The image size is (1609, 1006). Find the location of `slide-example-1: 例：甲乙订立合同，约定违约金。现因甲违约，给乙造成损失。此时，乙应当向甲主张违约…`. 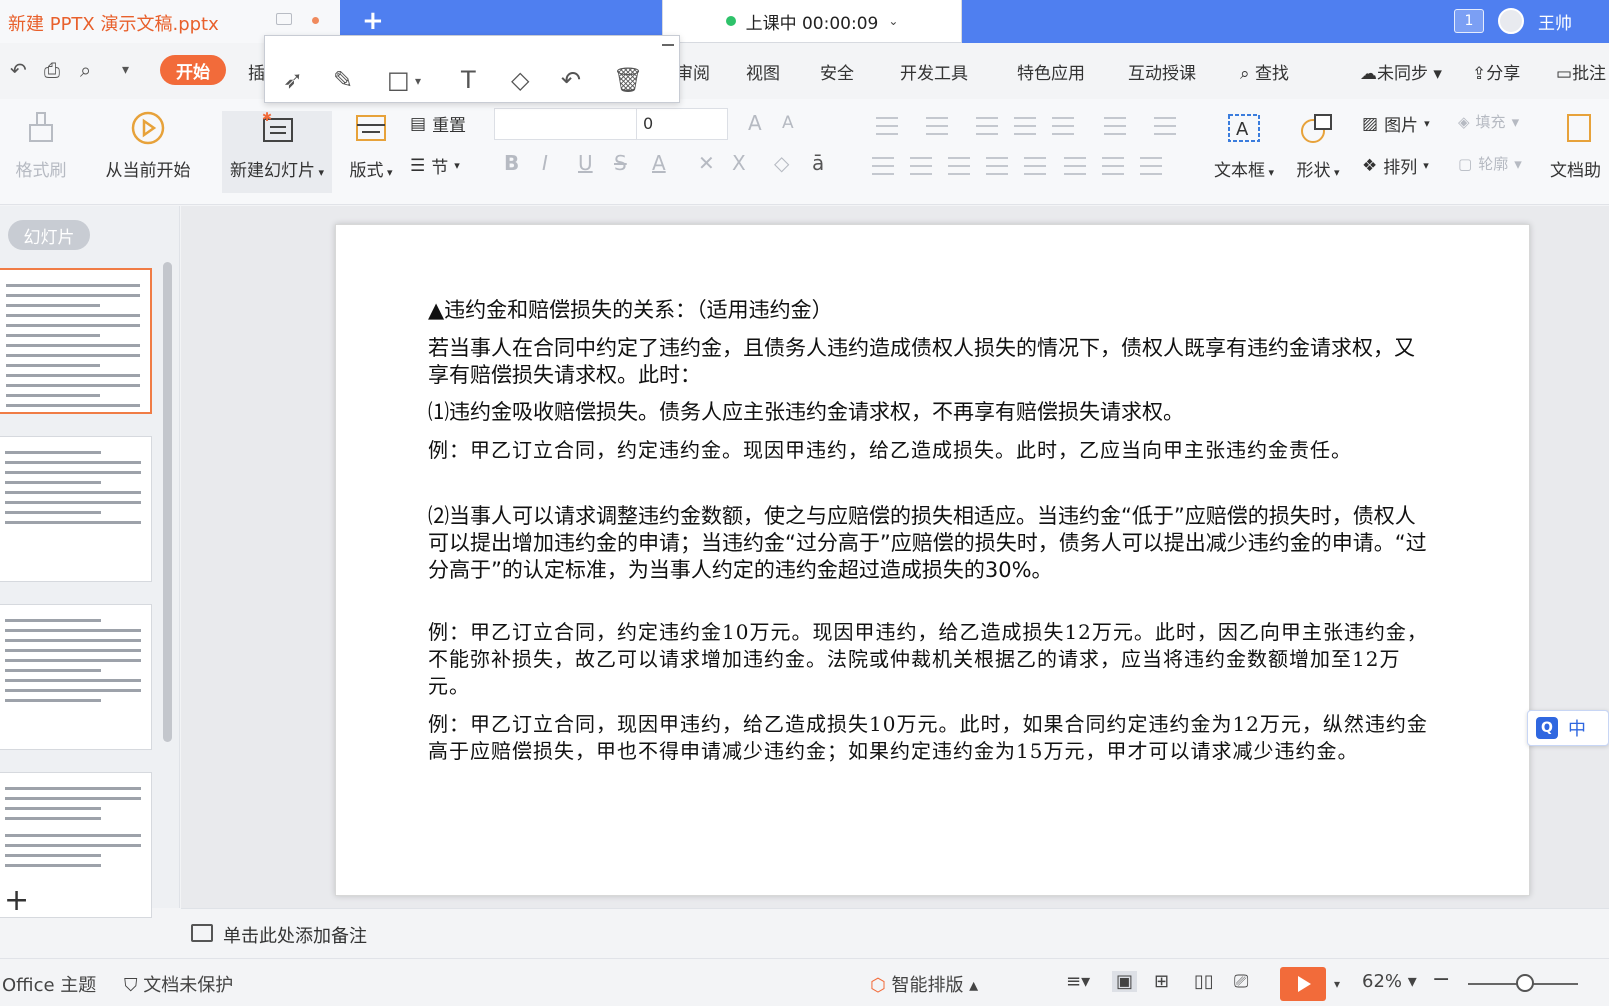

slide-example-1: 例：甲乙订立合同，约定违约金。现因甲违约，给乙造成损失。此时，乙应当向甲主张违约… is located at coordinates (928, 450).